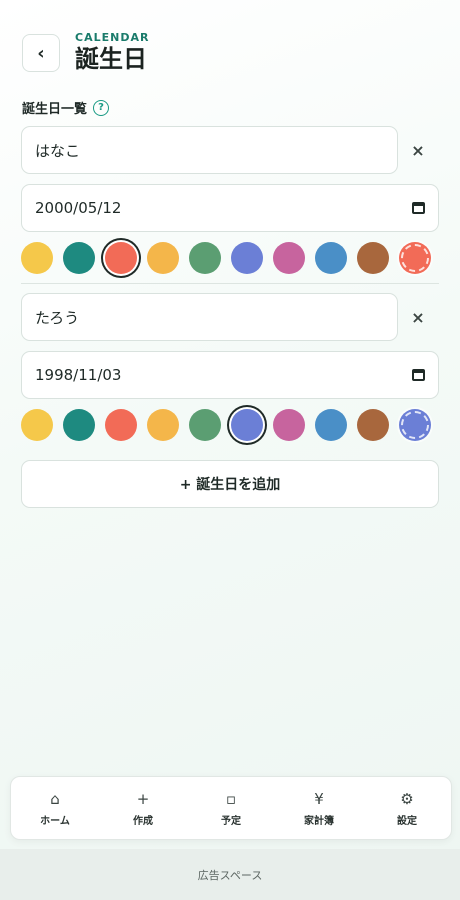  Describe the element at coordinates (319, 798) in the screenshot. I see `yen-icon: ¥` at that location.